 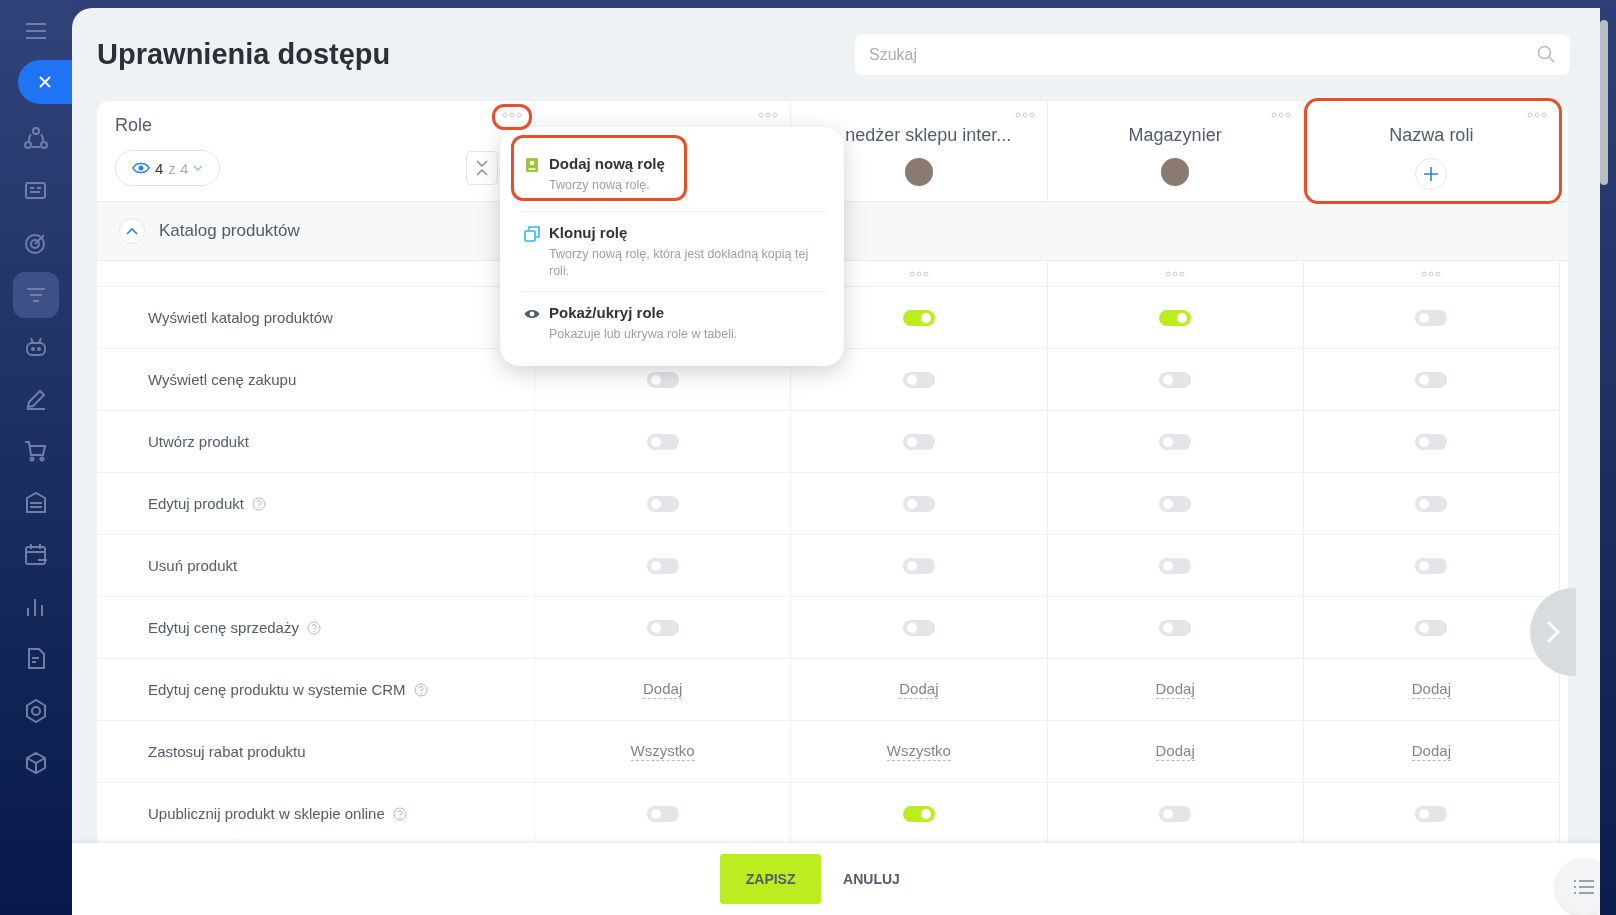 What do you see at coordinates (222, 379) in the screenshot?
I see `permission-label: Wyświetl cenę zakupu` at bounding box center [222, 379].